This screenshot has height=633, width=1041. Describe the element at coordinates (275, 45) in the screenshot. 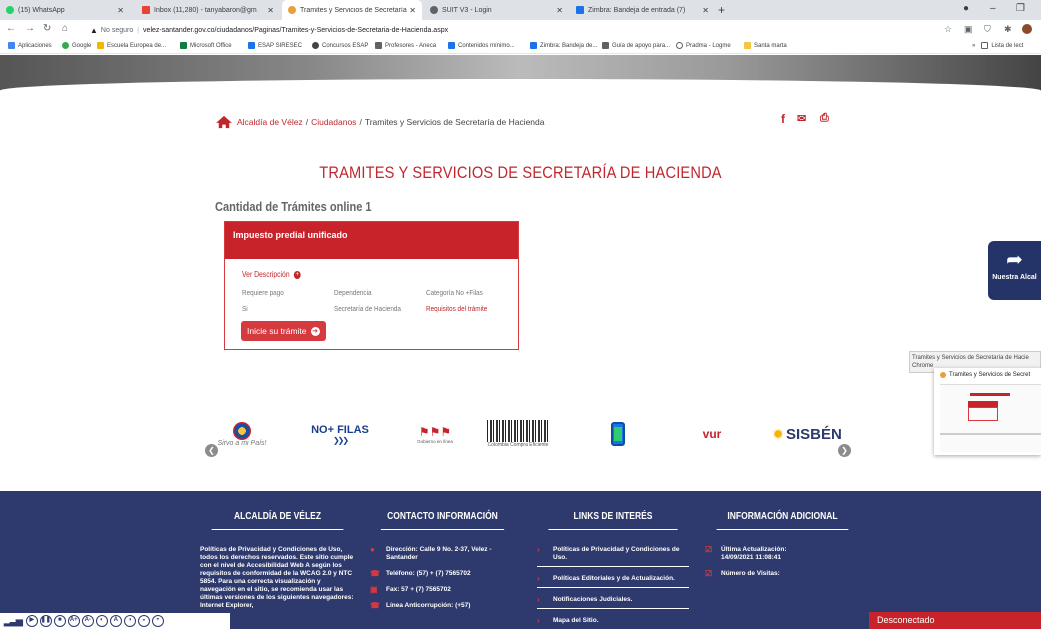

I see `bookmark-esap: ESAP SIRESEC` at that location.